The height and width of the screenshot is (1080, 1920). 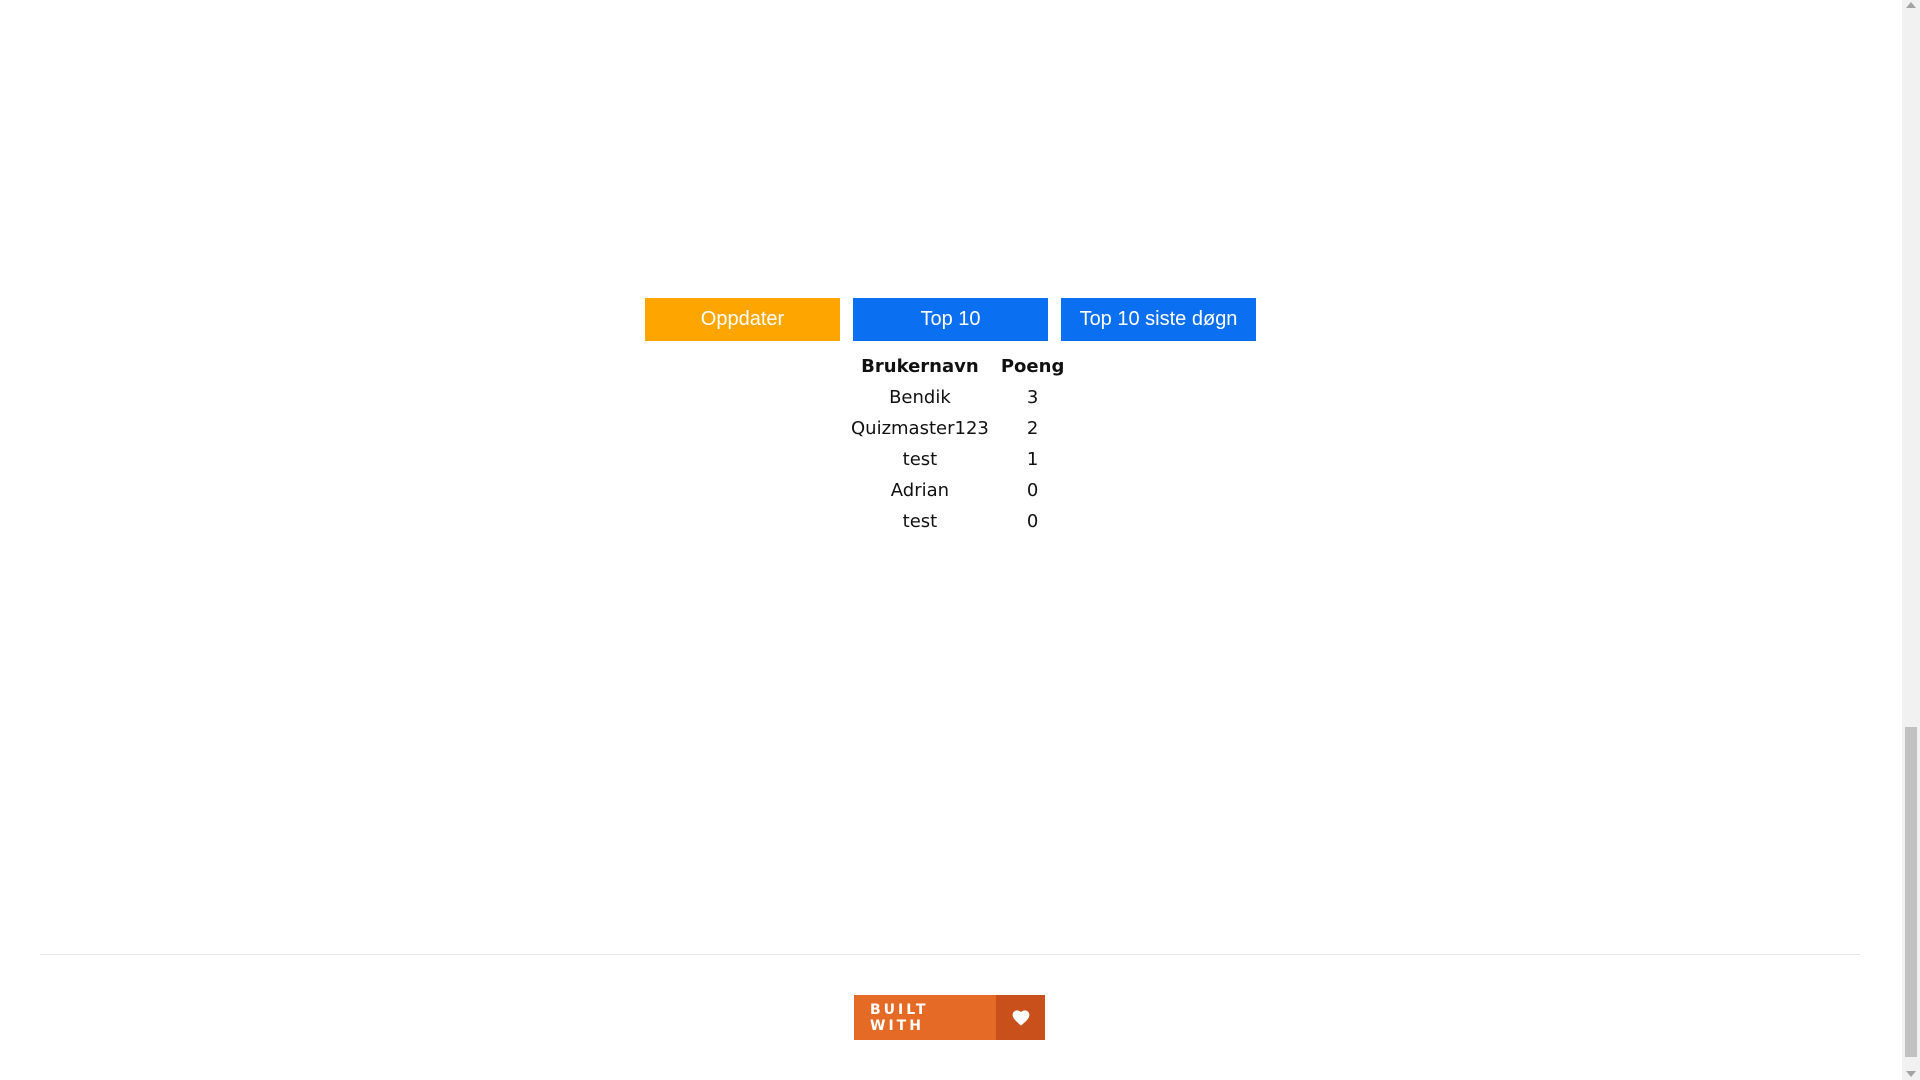 I want to click on vertical-scrollbar, so click(x=1911, y=540).